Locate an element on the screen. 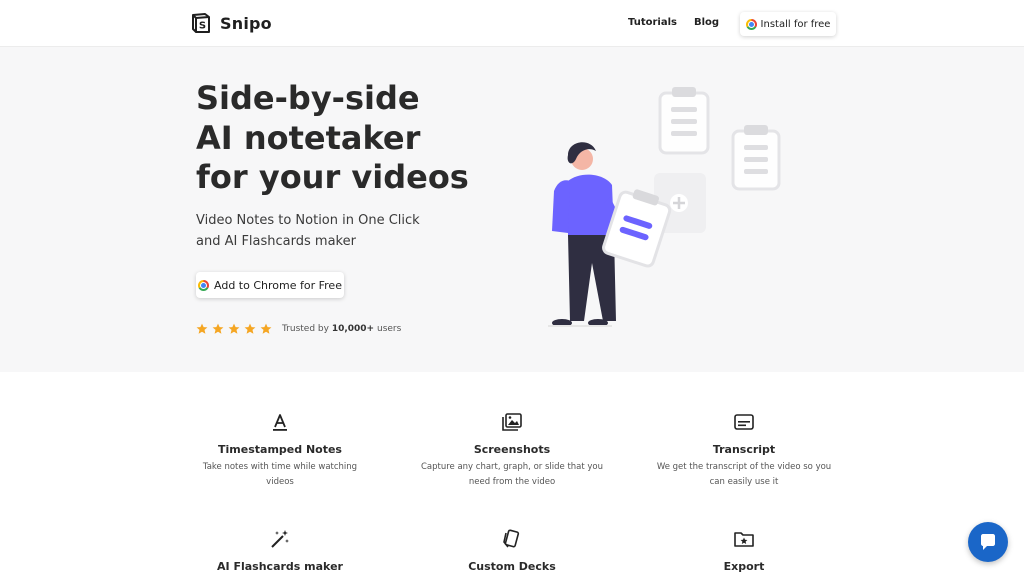 This screenshot has width=1024, height=576. top-navbar: S Snipo Tutorials Blog Install for free is located at coordinates (512, 23).